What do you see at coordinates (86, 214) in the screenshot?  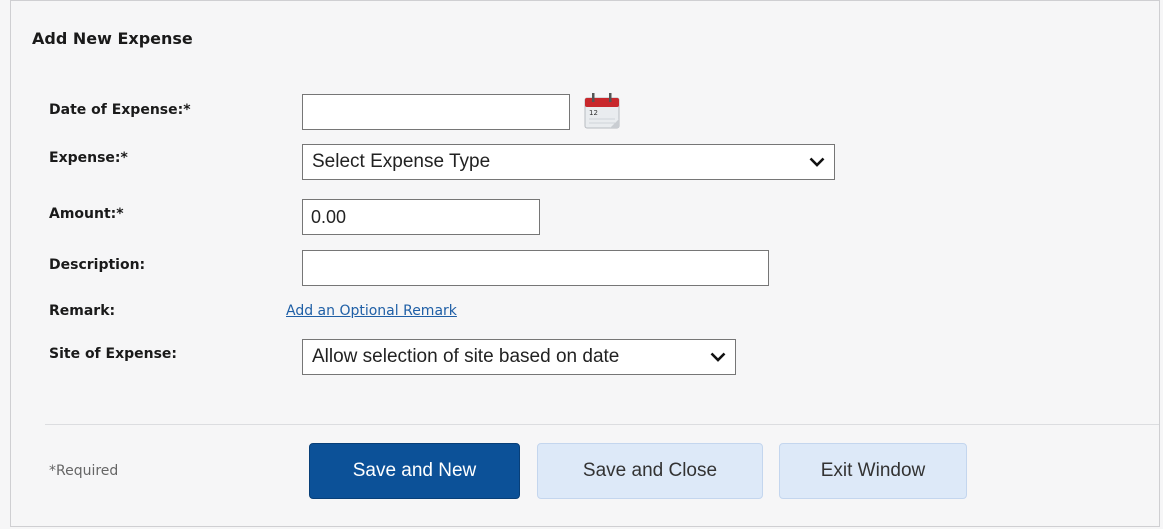 I see `amount-label: Amount:*` at bounding box center [86, 214].